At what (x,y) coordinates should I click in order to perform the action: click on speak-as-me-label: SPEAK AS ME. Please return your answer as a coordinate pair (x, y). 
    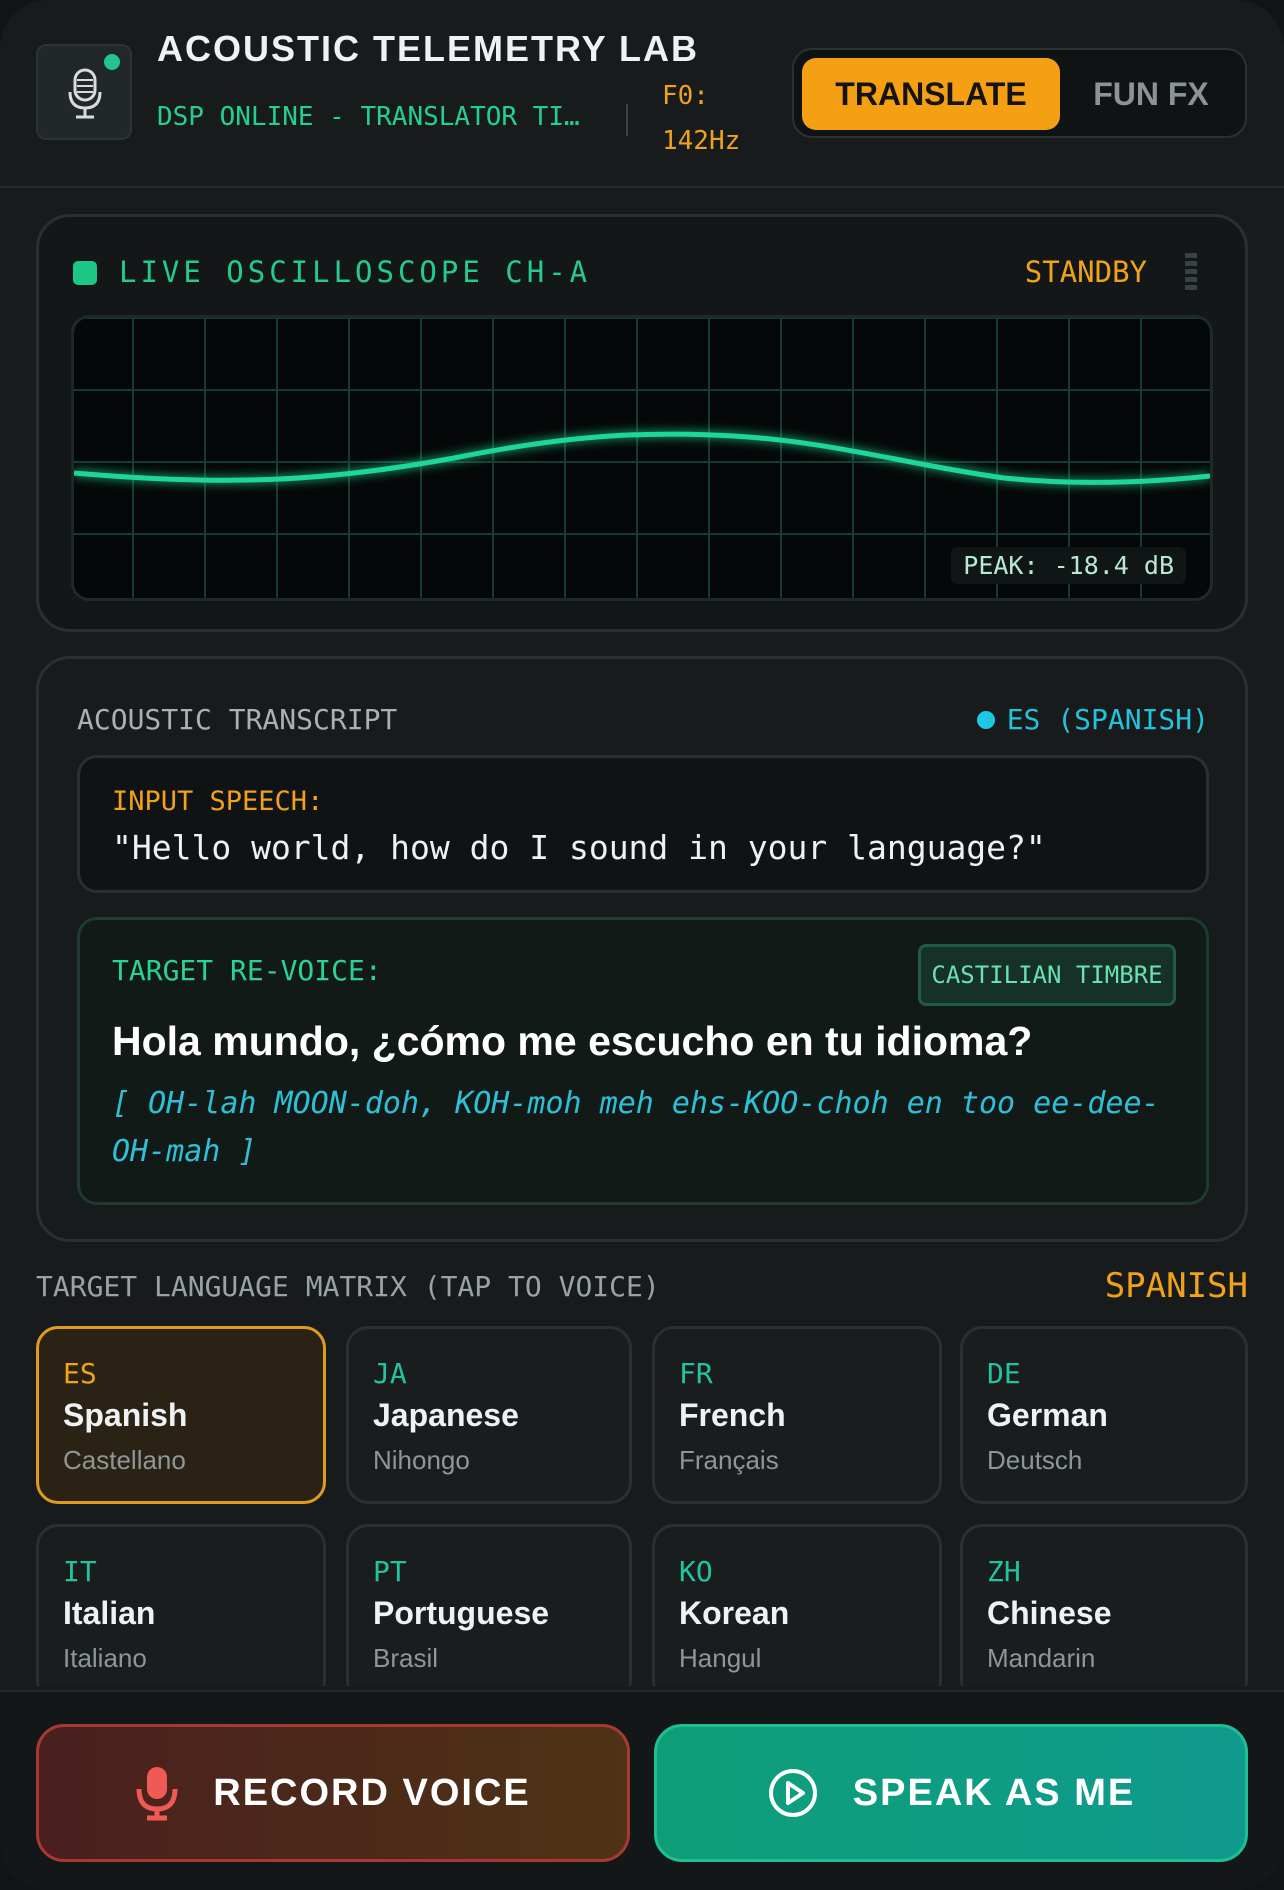
    Looking at the image, I should click on (994, 1792).